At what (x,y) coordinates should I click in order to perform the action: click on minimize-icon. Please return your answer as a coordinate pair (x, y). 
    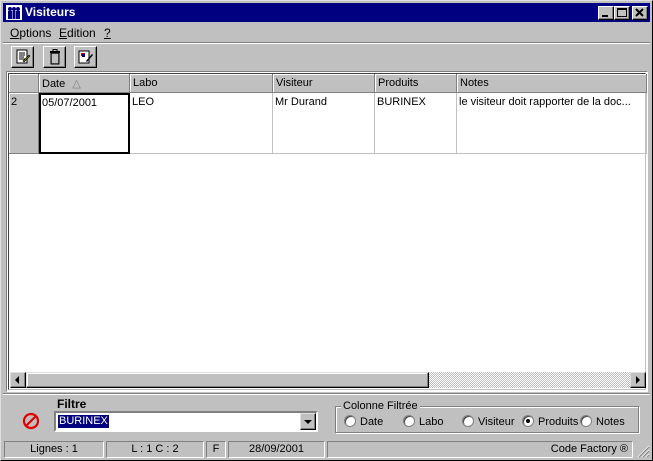
    Looking at the image, I should click on (605, 16).